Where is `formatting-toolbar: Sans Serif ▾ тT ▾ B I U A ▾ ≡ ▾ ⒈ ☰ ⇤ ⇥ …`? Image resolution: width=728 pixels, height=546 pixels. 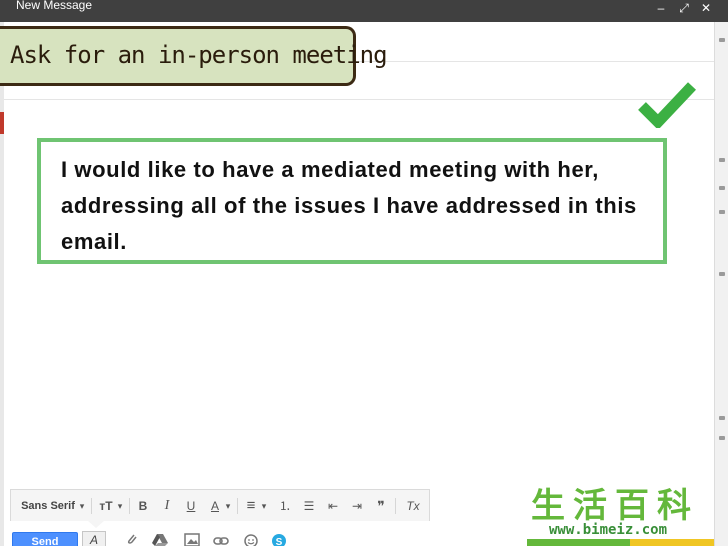 formatting-toolbar: Sans Serif ▾ тT ▾ B I U A ▾ ≡ ▾ ⒈ ☰ ⇤ ⇥ … is located at coordinates (220, 505).